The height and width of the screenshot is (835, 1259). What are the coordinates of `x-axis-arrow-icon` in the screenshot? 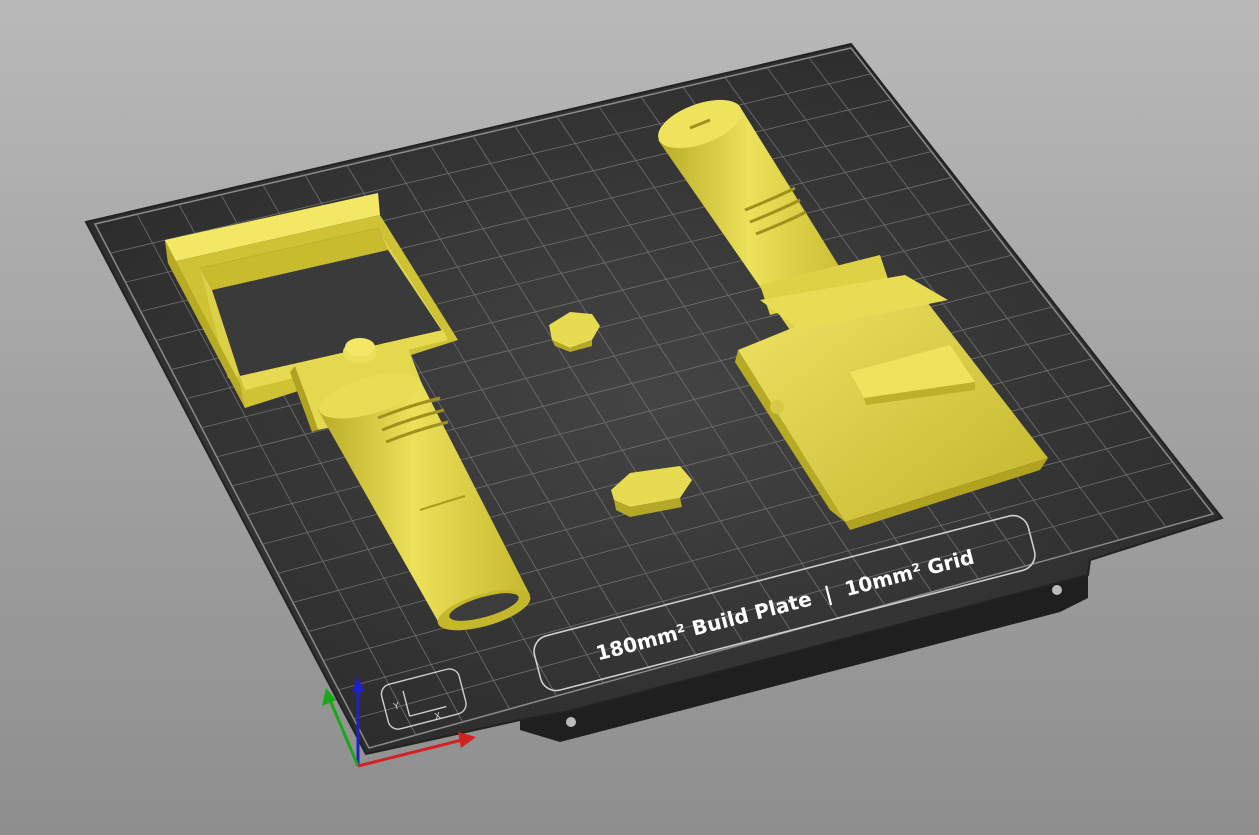 It's located at (467, 740).